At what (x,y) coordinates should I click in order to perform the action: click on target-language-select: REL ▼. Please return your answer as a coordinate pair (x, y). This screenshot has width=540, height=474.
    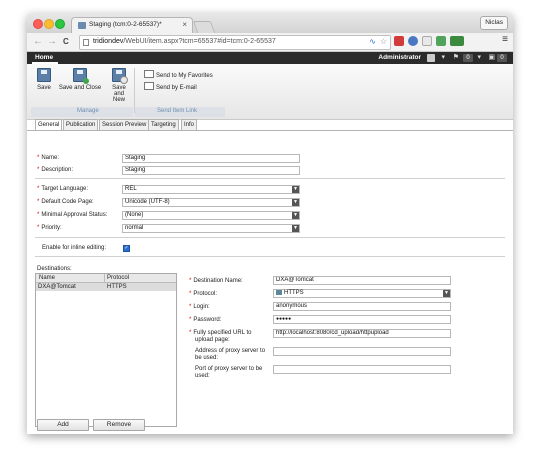
    Looking at the image, I should click on (211, 189).